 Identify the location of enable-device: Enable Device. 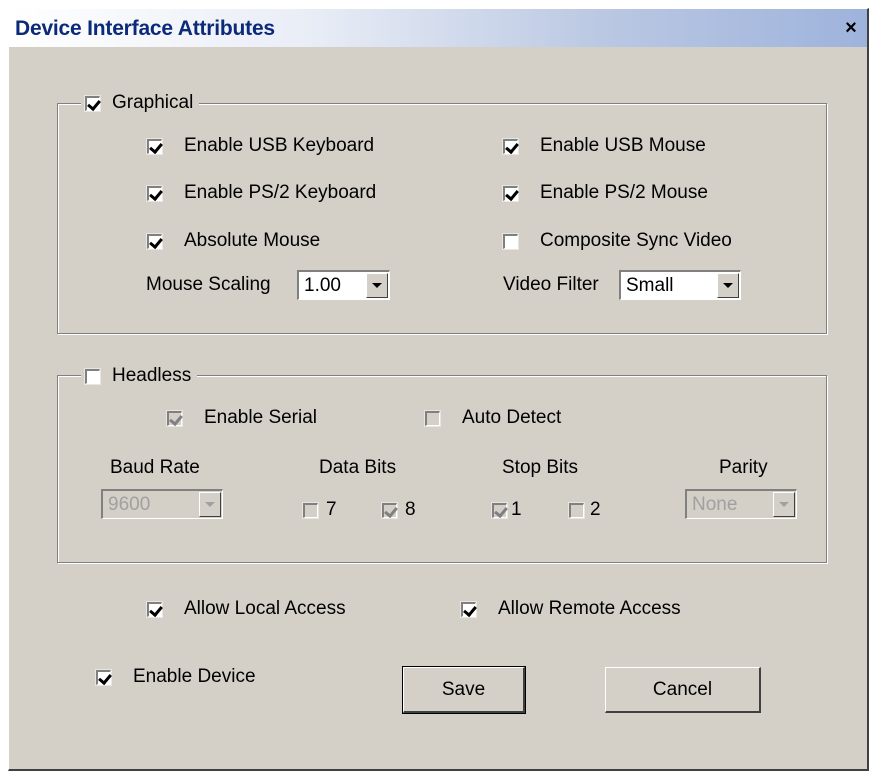
(175, 677).